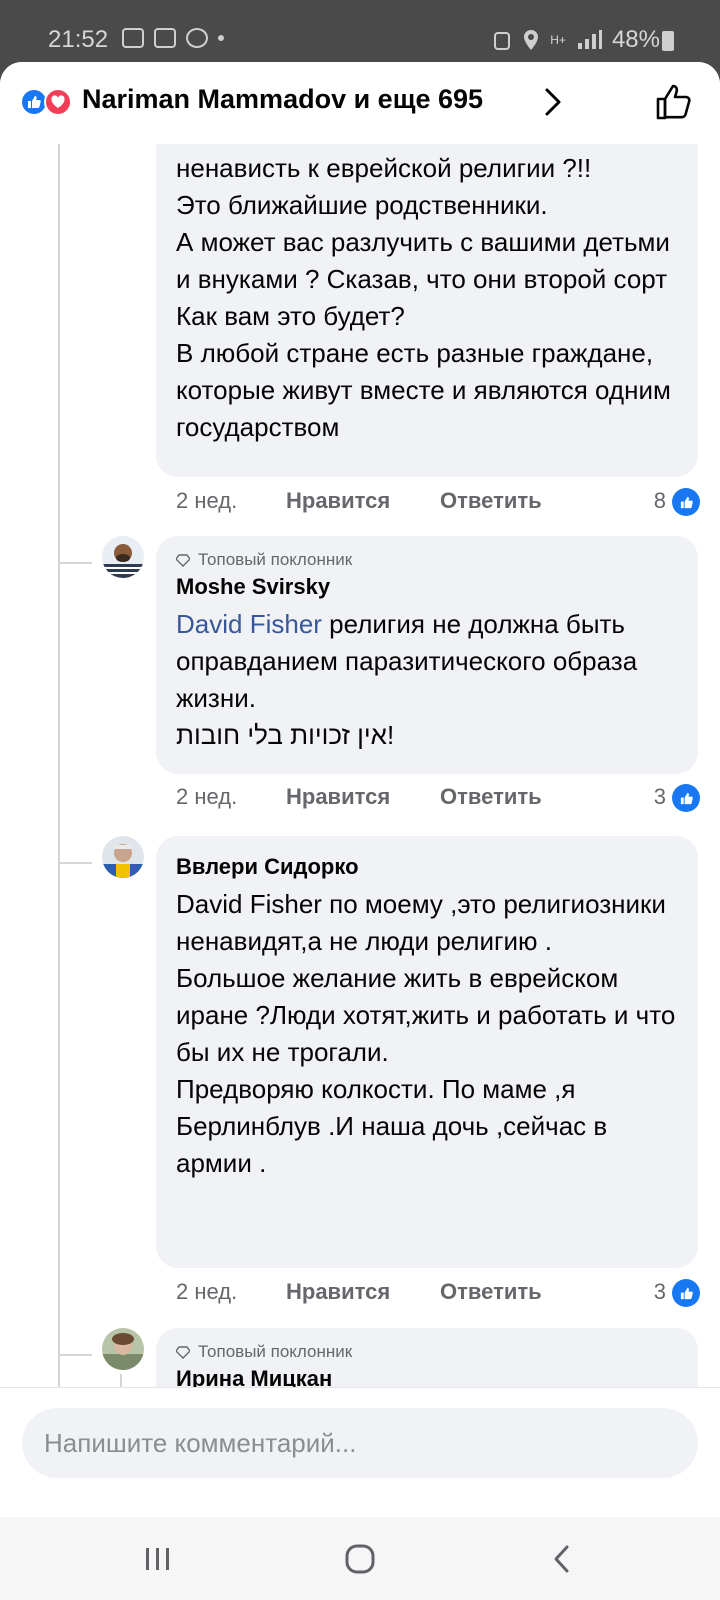 The height and width of the screenshot is (1600, 720). Describe the element at coordinates (438, 505) in the screenshot. I see `comment-actions: 2 нед. Нравится Ответить 8` at that location.